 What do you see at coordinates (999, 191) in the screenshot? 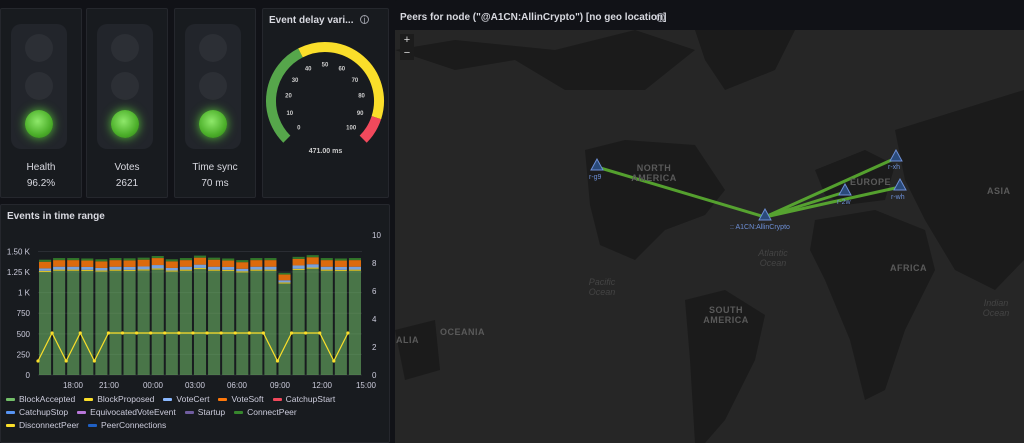
I see `continent-label: ASIA` at bounding box center [999, 191].